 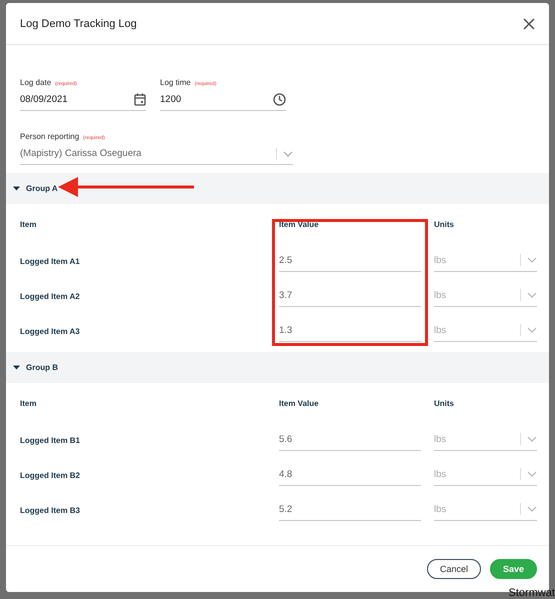 What do you see at coordinates (350, 510) in the screenshot?
I see `value-field: 5.2` at bounding box center [350, 510].